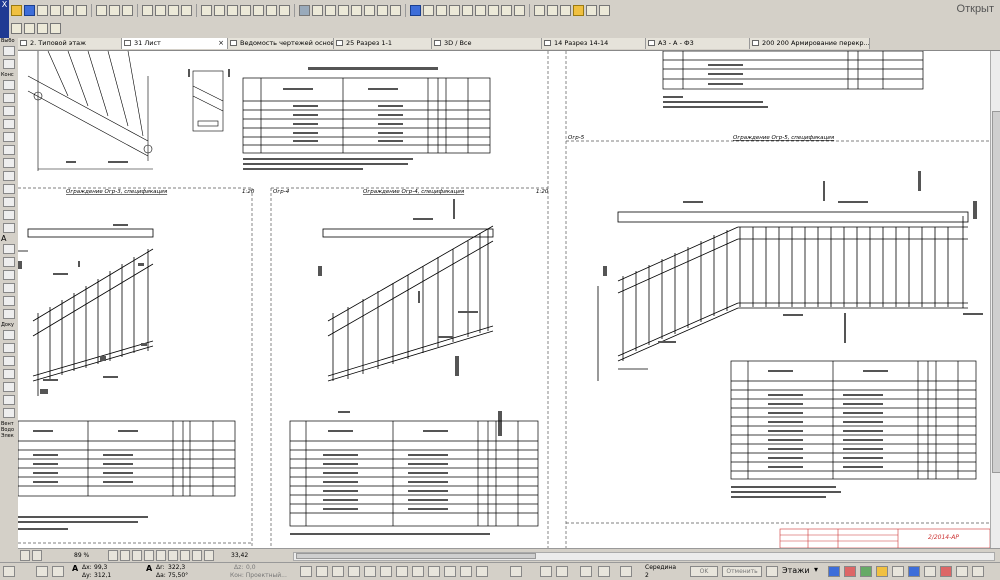 The width and height of the screenshot is (1000, 580). What do you see at coordinates (480, 10) in the screenshot?
I see `schedule-icon` at bounding box center [480, 10].